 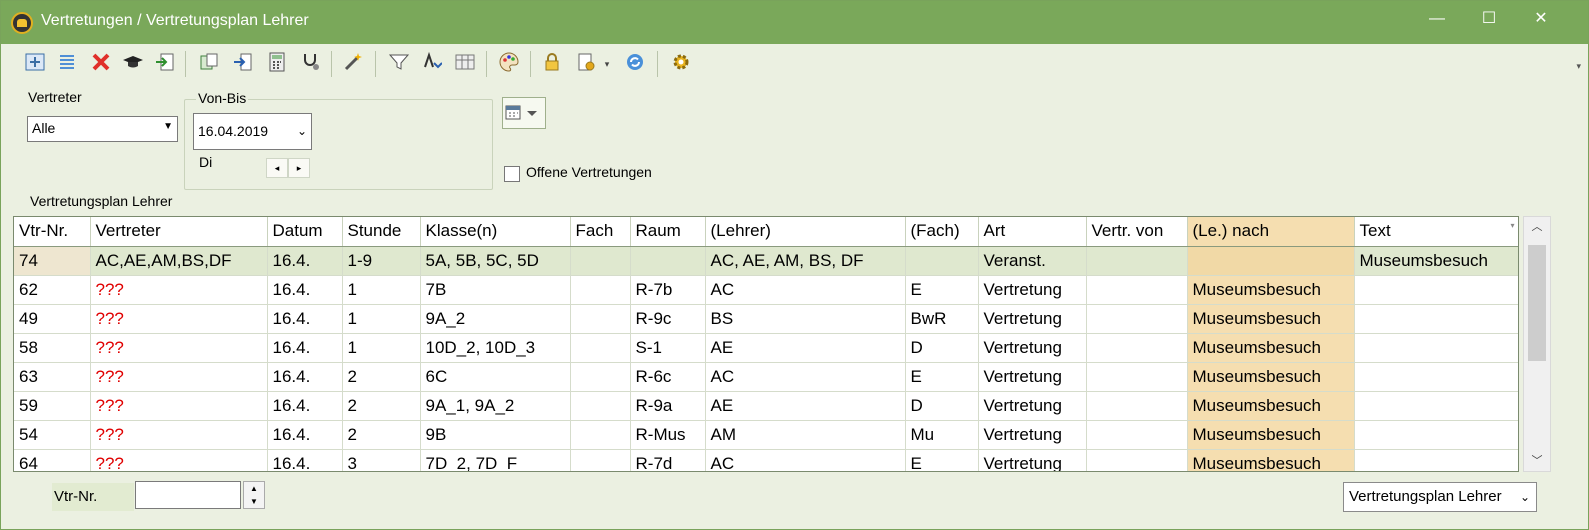 What do you see at coordinates (805, 319) in the screenshot?
I see `table-cell: BS` at bounding box center [805, 319].